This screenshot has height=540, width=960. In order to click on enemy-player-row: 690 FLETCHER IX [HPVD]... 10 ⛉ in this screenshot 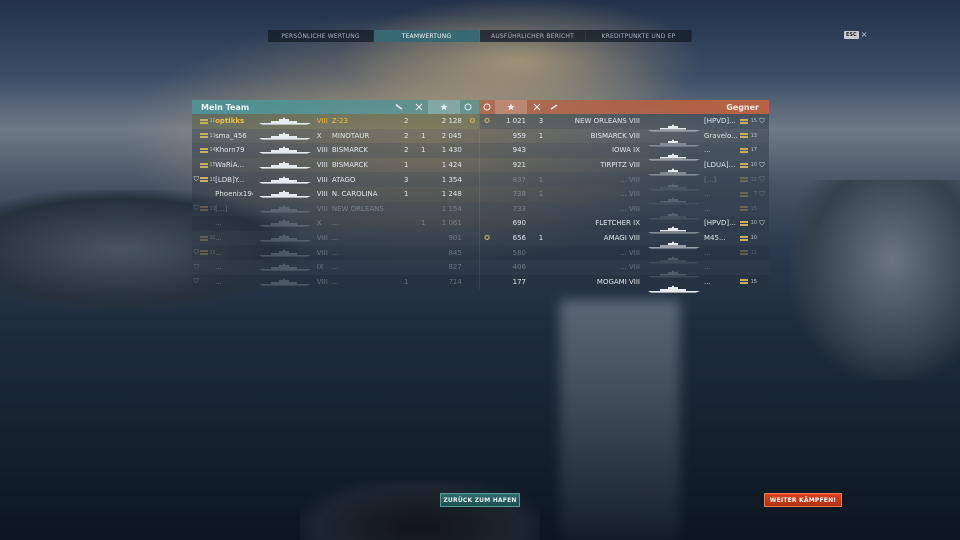, I will do `click(624, 225)`.